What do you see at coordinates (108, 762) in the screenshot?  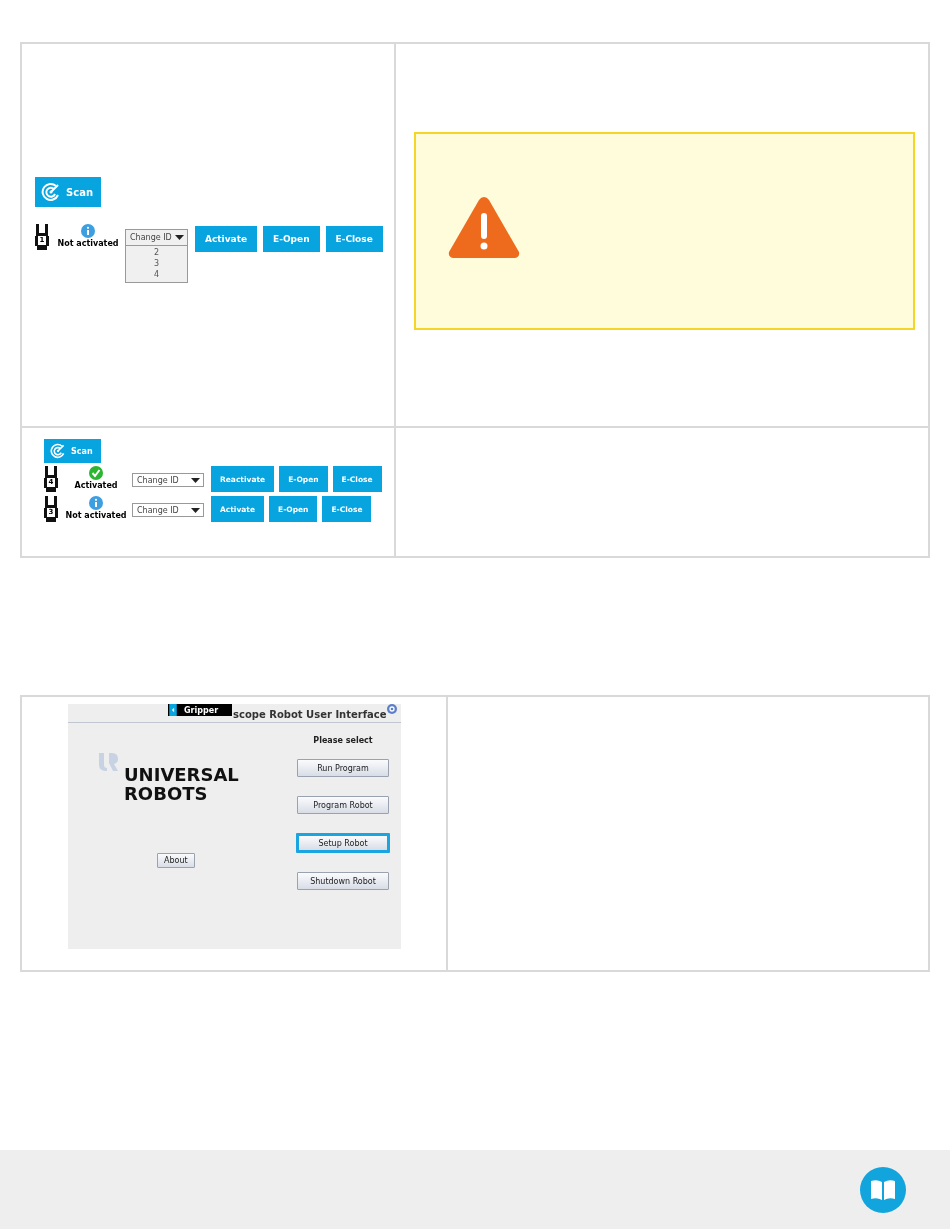 I see `logo-icon` at bounding box center [108, 762].